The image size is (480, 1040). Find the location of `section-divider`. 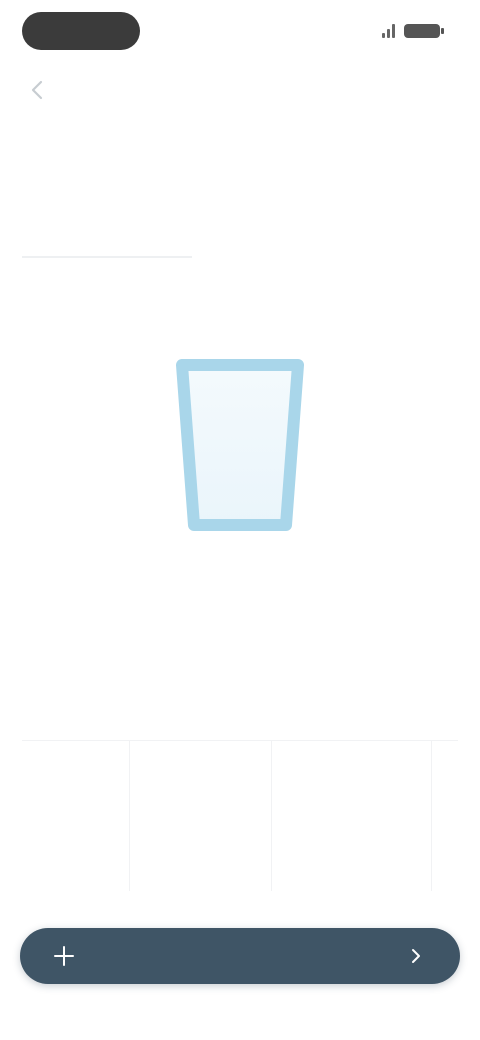

section-divider is located at coordinates (107, 257).